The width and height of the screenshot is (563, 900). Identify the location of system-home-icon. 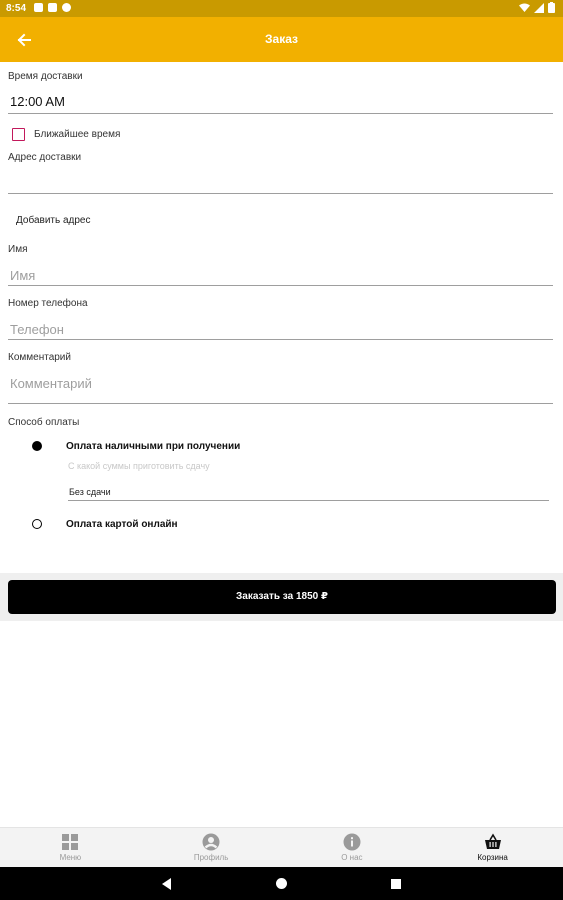
(281, 883).